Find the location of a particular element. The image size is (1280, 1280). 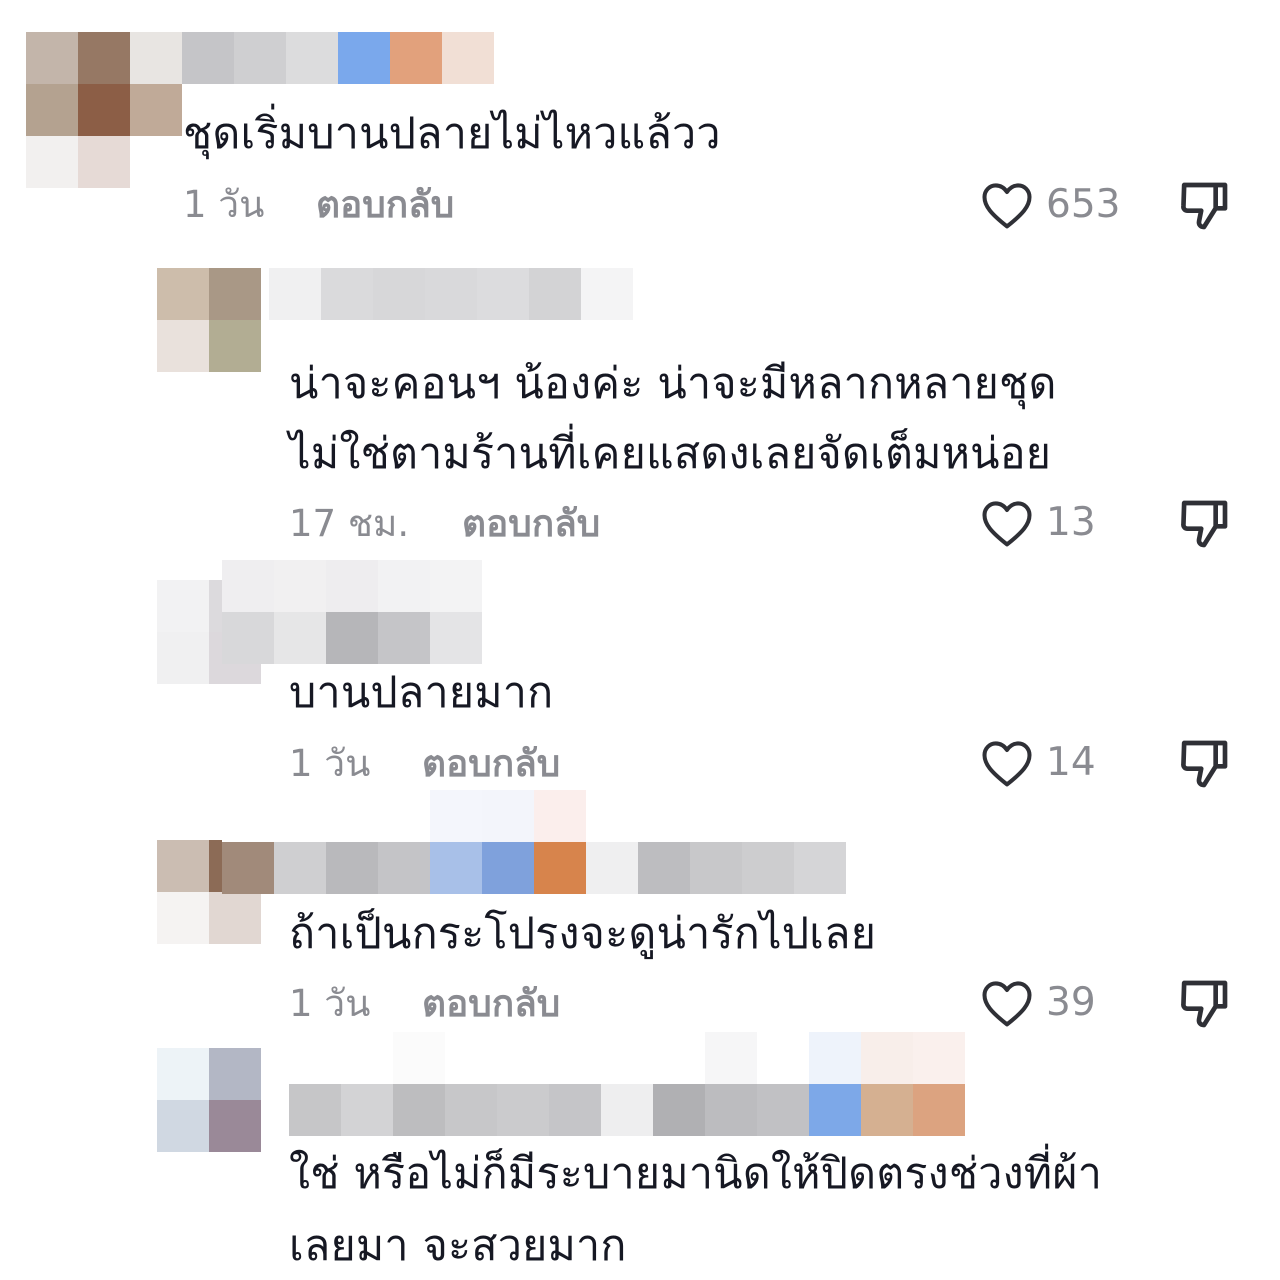

comment-text-line: ไม่ใช่ตามร้านที่เคยแสดงเลยจัดเต็มหน่อย is located at coordinates (670, 454).